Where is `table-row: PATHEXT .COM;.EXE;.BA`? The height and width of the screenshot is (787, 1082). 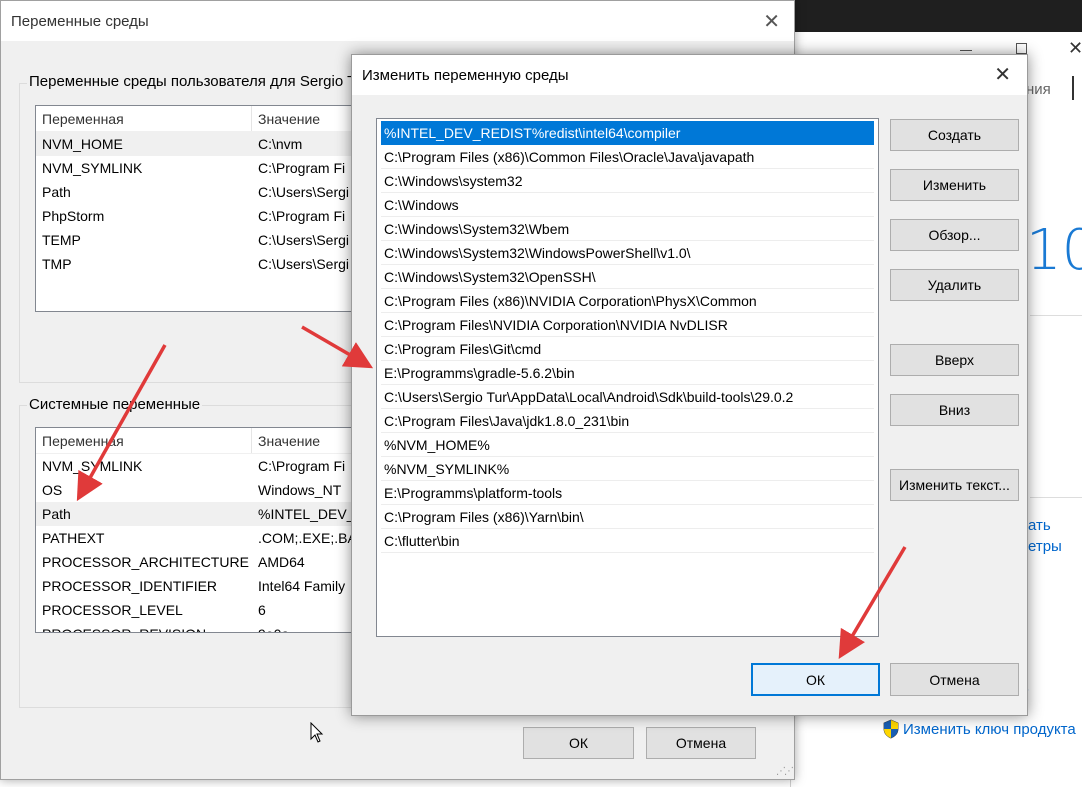
table-row: PATHEXT .COM;.EXE;.BA is located at coordinates (200, 538).